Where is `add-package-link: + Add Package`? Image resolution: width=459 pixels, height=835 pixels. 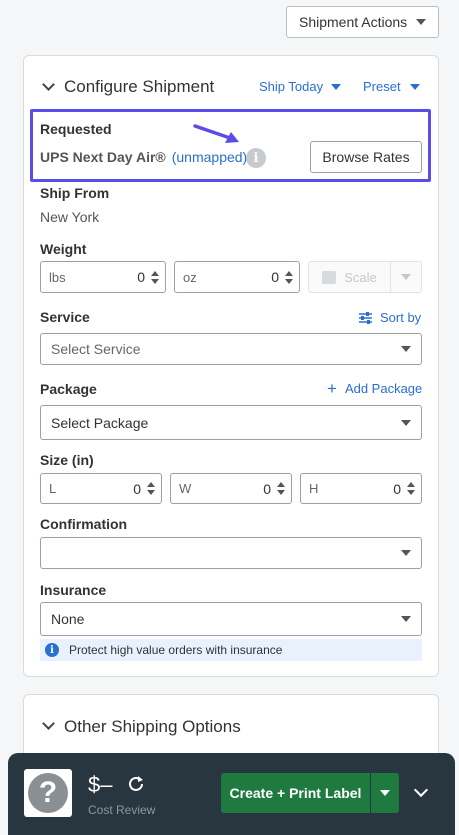 add-package-link: + Add Package is located at coordinates (375, 388).